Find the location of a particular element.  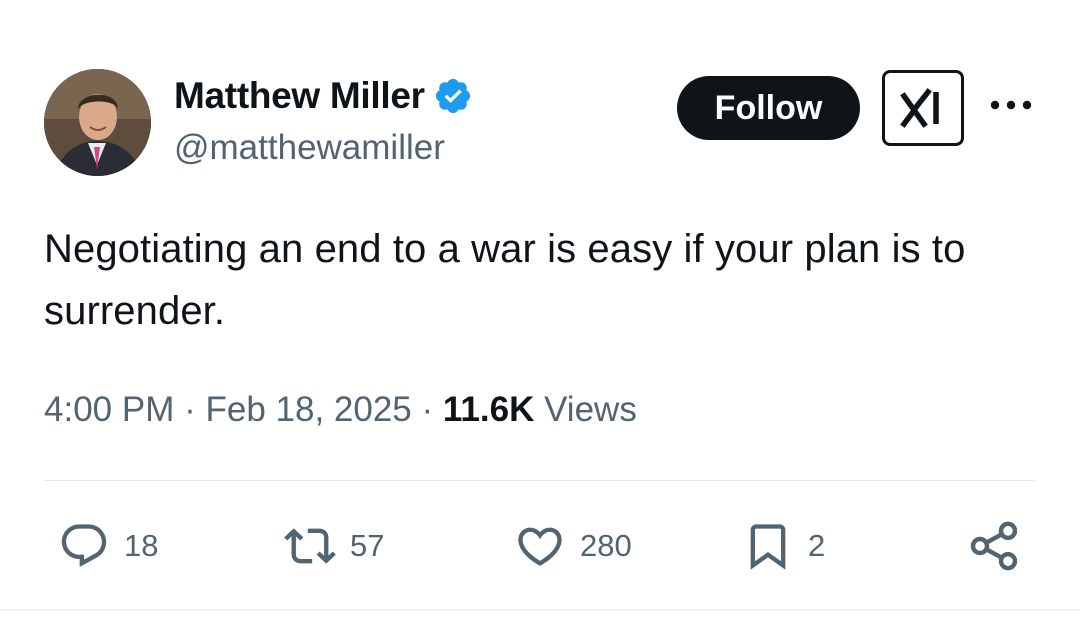

repost-button: 57 is located at coordinates (334, 546).